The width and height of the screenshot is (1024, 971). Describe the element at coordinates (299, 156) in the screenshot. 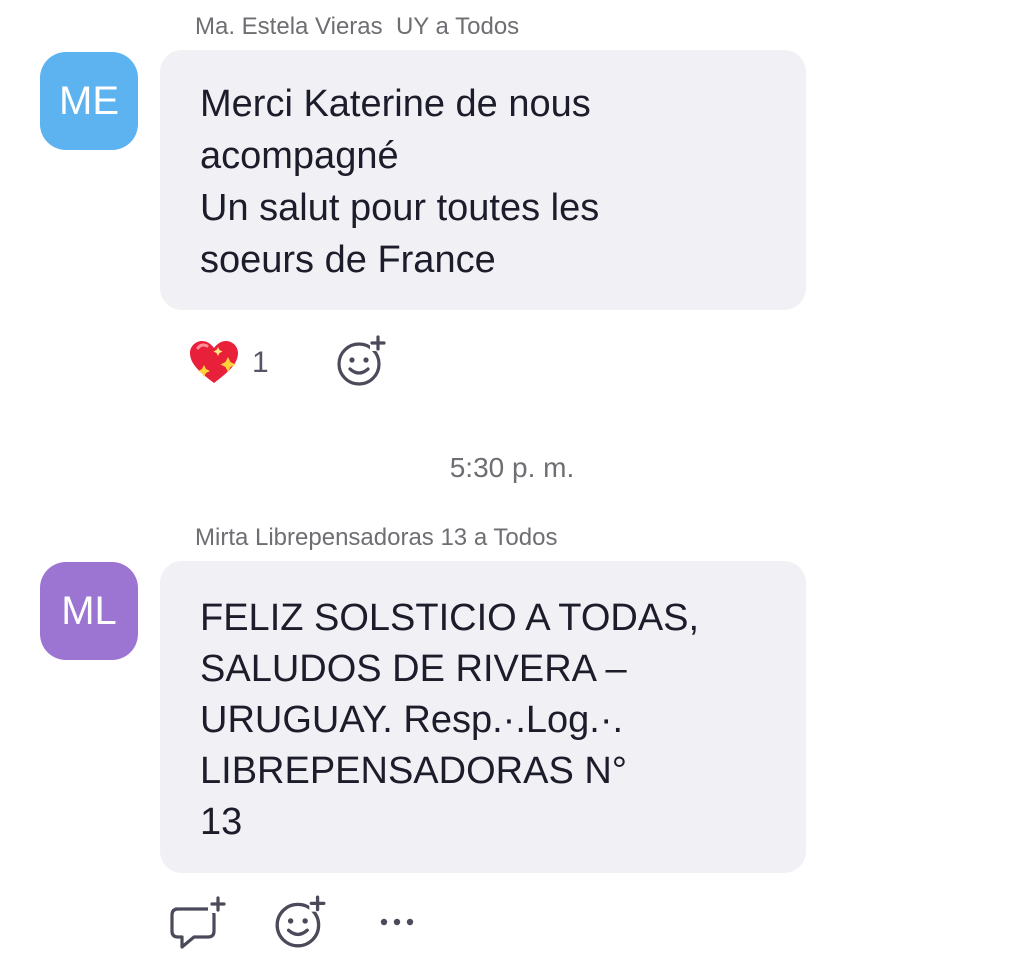

I see `message-text-line: acompagné` at that location.